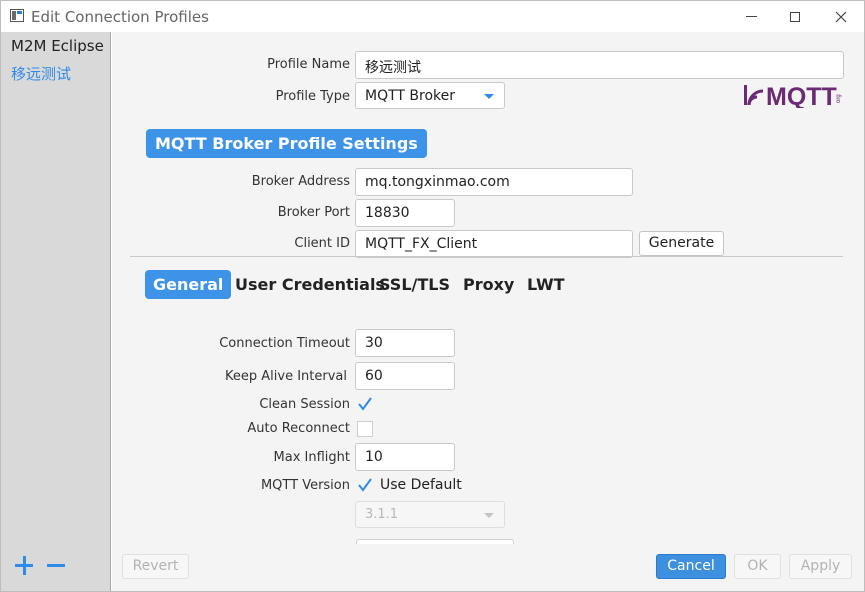 The height and width of the screenshot is (592, 865). What do you see at coordinates (365, 429) in the screenshot?
I see `auto-reconnect-checkbox` at bounding box center [365, 429].